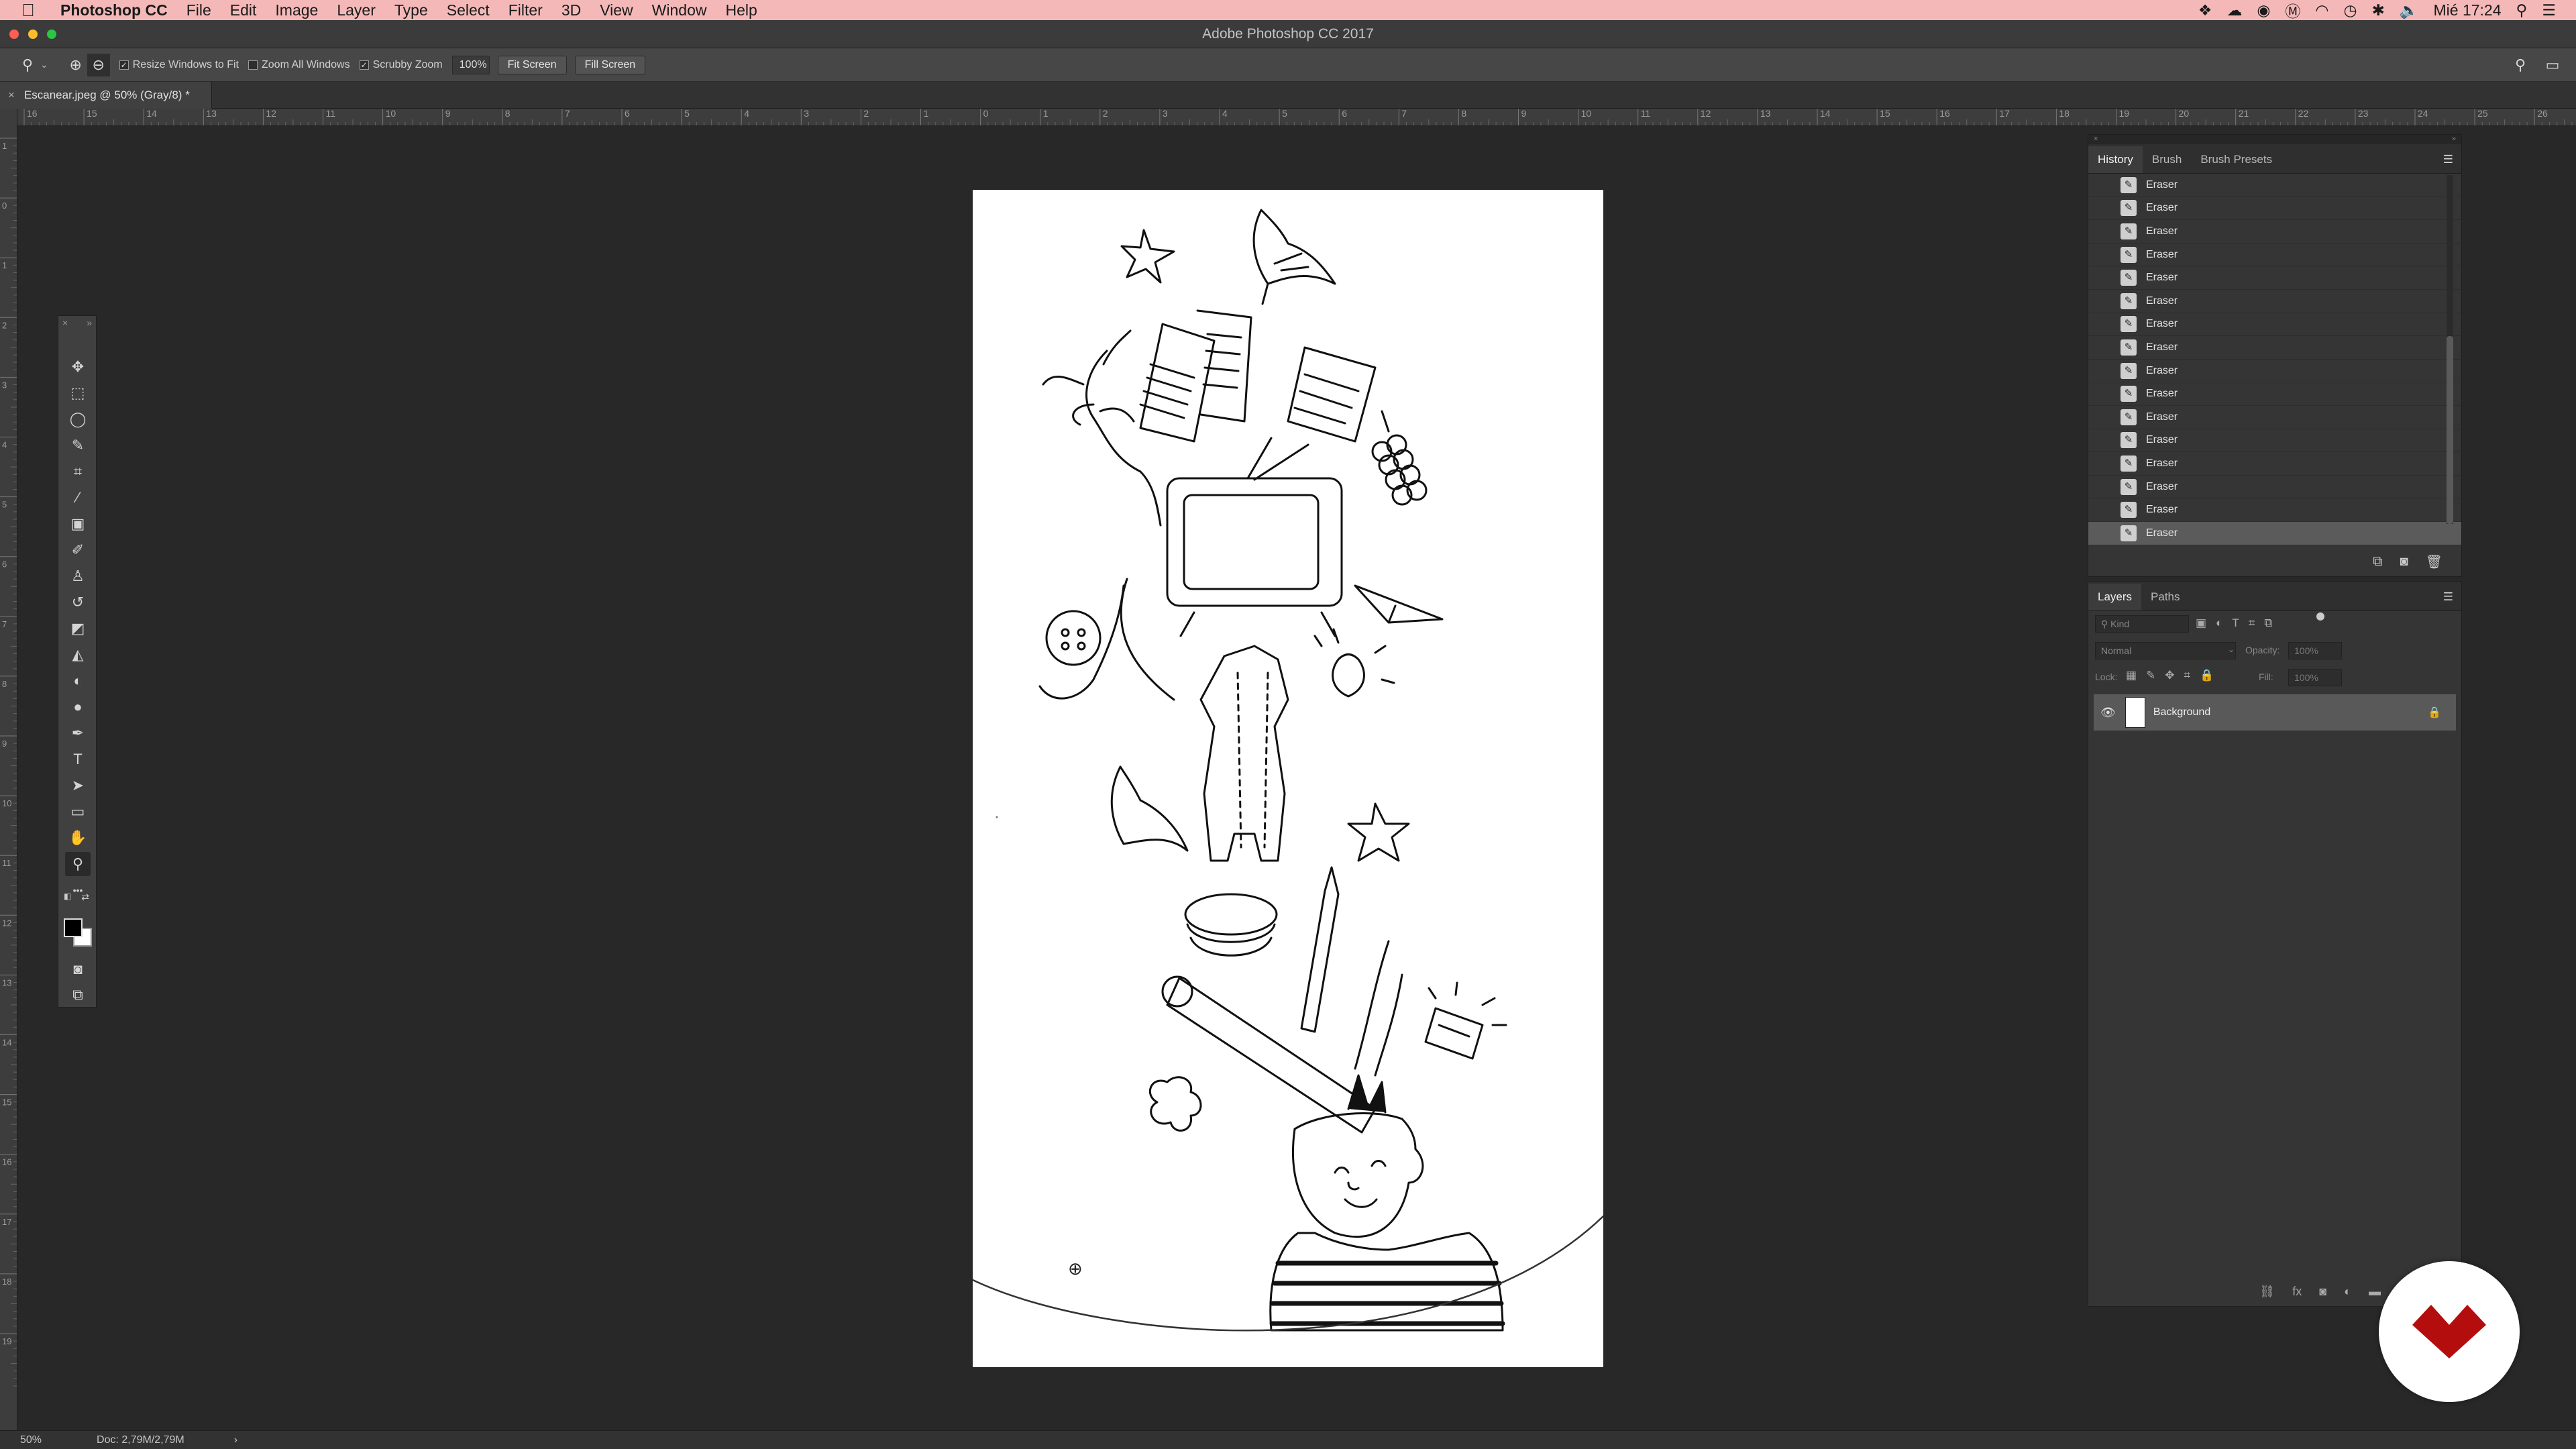 This screenshot has width=2576, height=1449. I want to click on history-scrollbar, so click(2450, 349).